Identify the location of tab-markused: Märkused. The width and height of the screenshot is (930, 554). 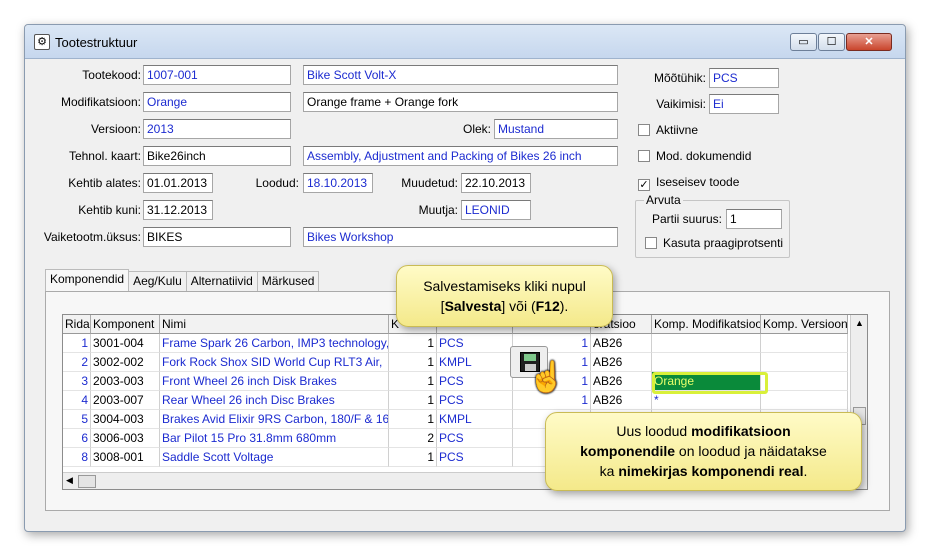
(288, 282).